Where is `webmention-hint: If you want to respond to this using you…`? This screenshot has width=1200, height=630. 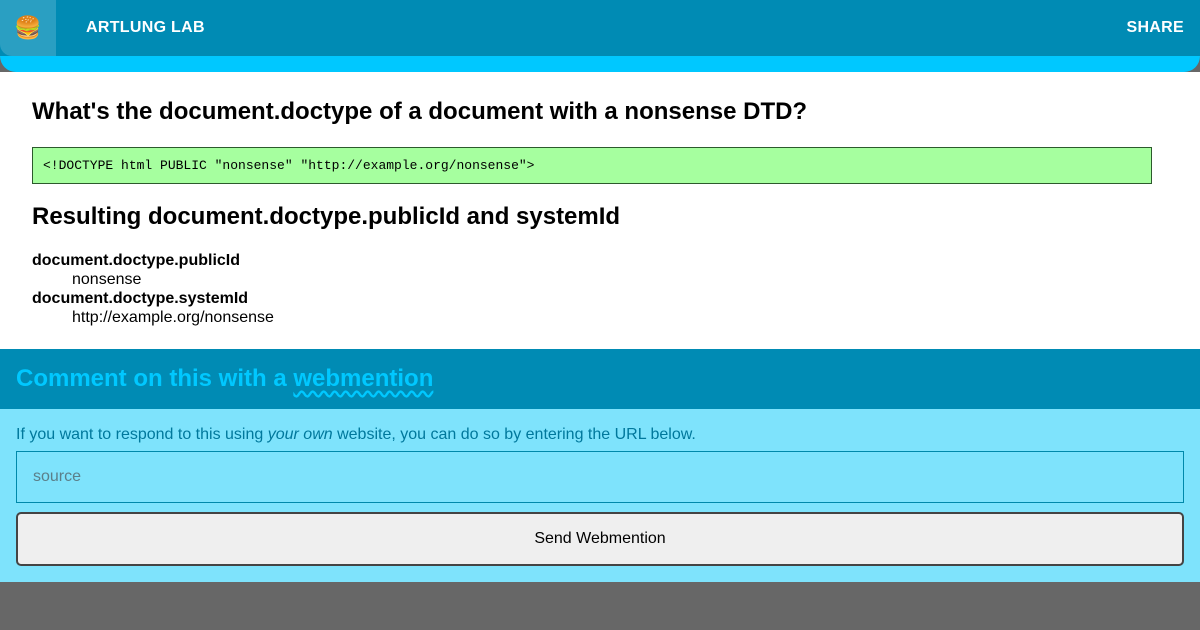
webmention-hint: If you want to respond to this using you… is located at coordinates (356, 435).